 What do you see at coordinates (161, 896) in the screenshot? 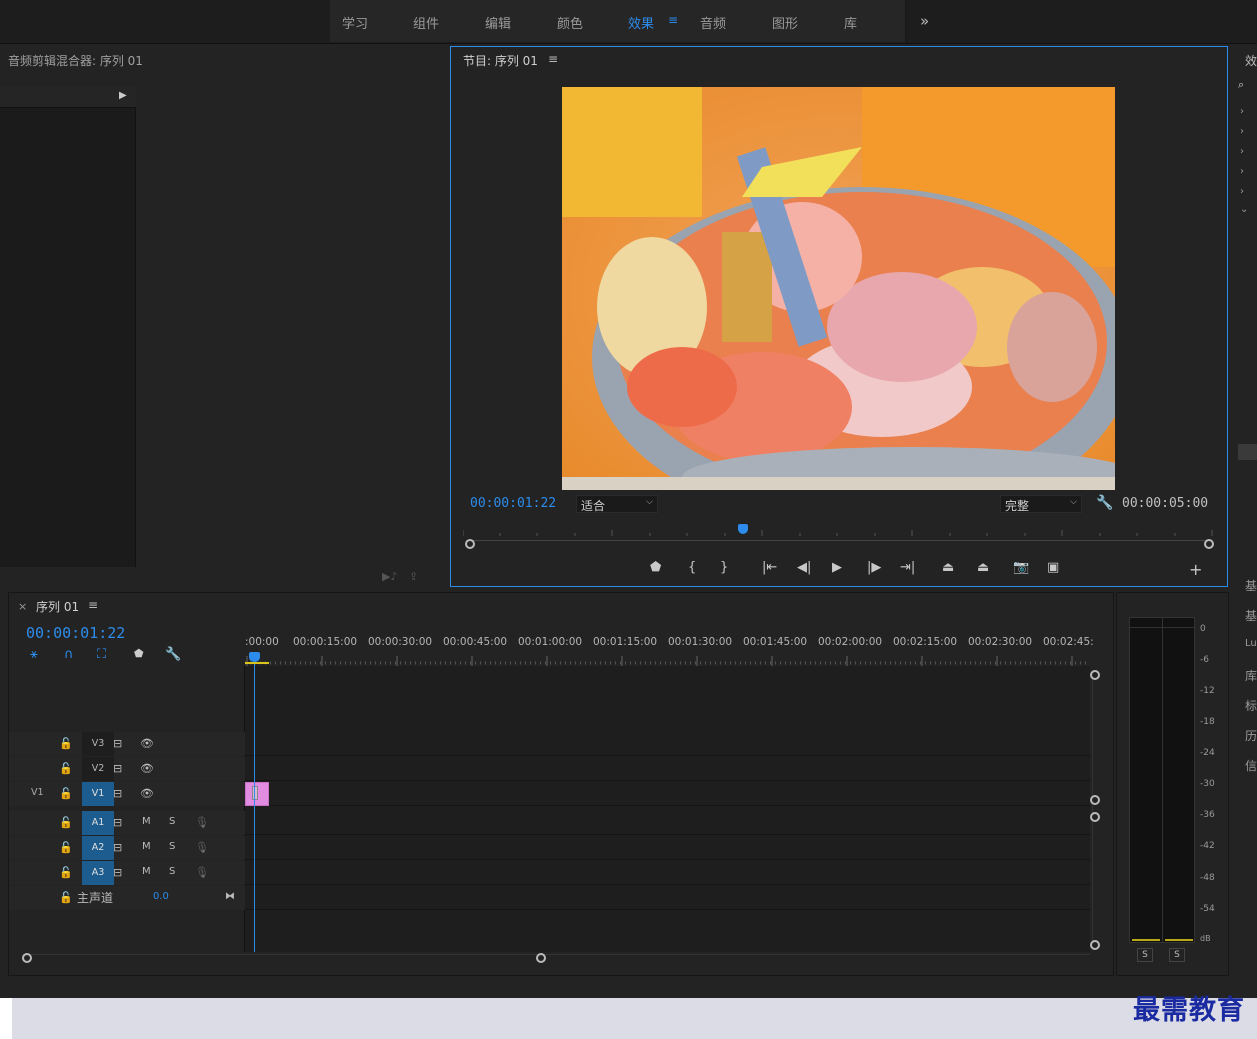
I see `master-volume-value: 0.0` at bounding box center [161, 896].